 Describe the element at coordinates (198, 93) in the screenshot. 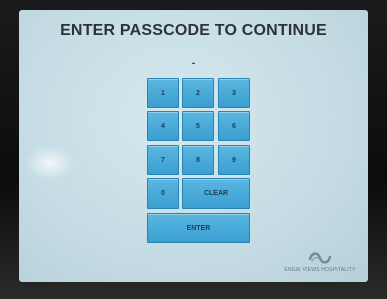

I see `key-2: 2` at that location.